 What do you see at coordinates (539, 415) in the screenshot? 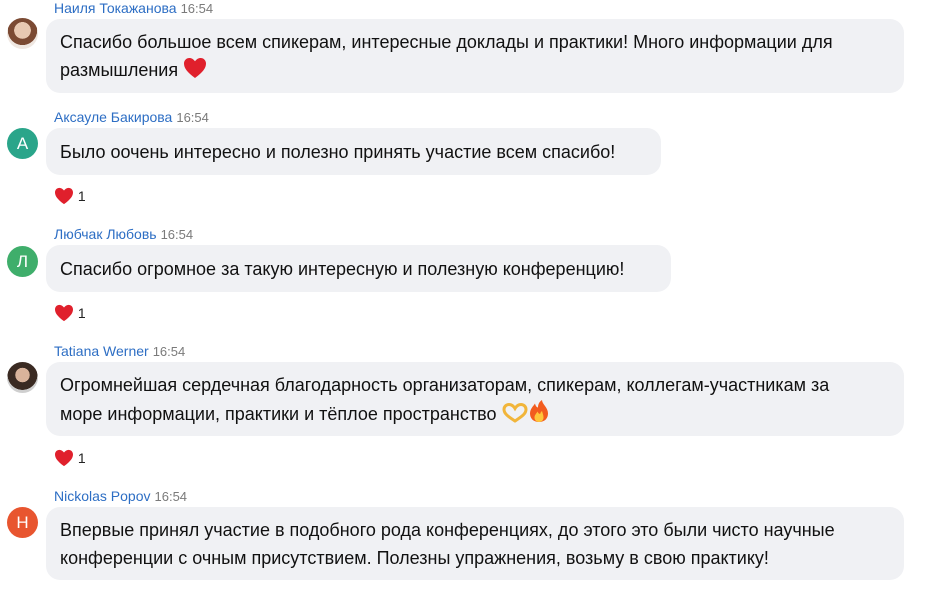
I see `fire-icon` at bounding box center [539, 415].